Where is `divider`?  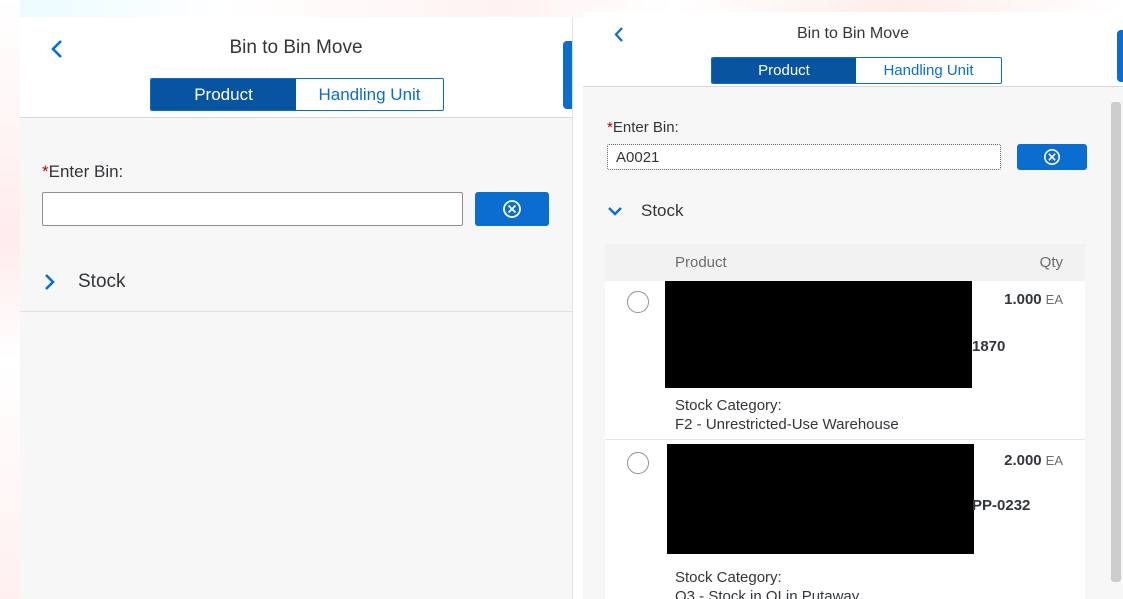 divider is located at coordinates (296, 311).